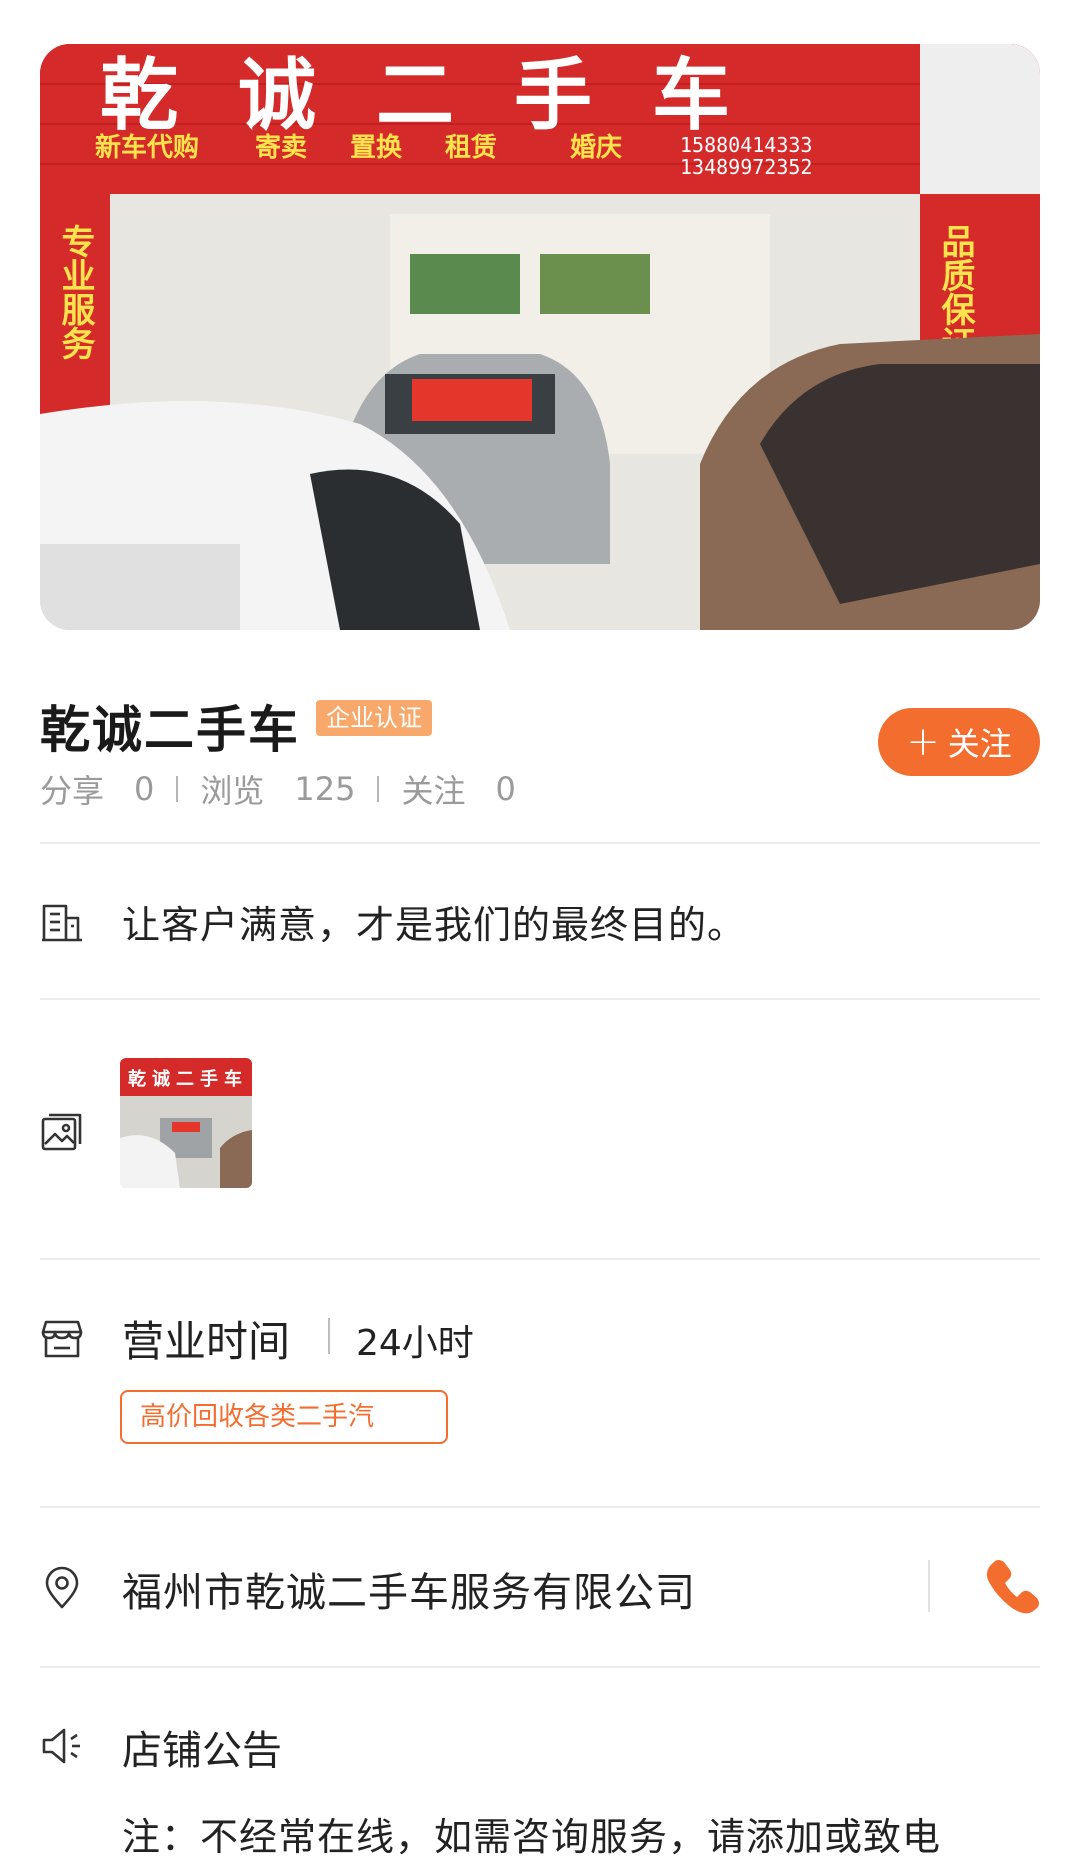 This screenshot has width=1080, height=1876. What do you see at coordinates (232, 791) in the screenshot?
I see `views-label: 浏览` at bounding box center [232, 791].